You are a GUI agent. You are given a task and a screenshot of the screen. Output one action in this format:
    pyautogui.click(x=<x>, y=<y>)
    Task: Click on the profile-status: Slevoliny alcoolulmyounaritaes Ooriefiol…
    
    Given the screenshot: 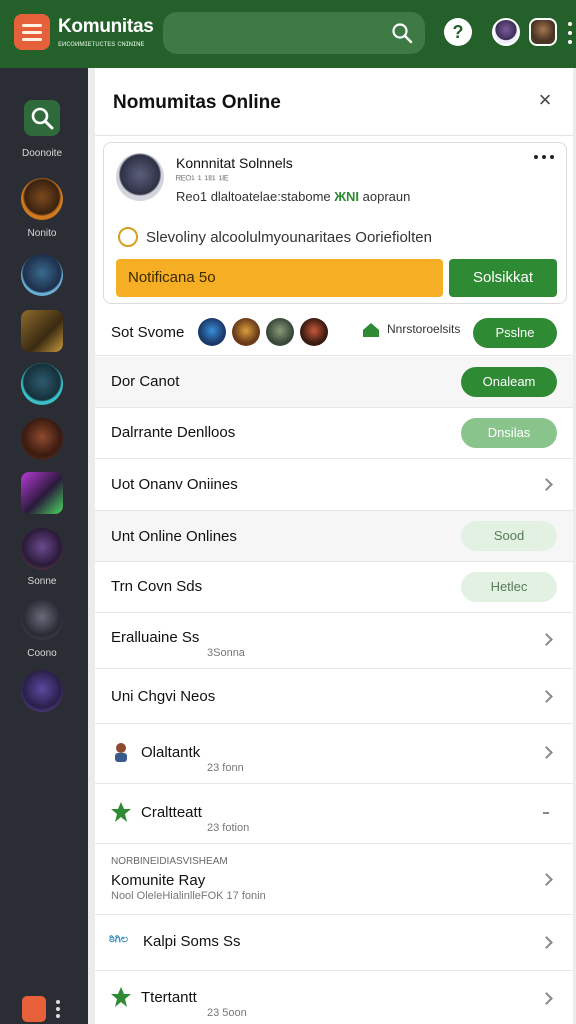 What is the action you would take?
    pyautogui.click(x=289, y=237)
    